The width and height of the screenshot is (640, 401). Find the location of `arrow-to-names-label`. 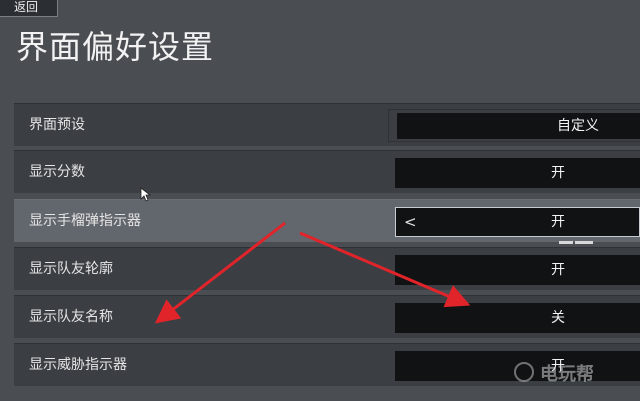

arrow-to-names-label is located at coordinates (220, 272).